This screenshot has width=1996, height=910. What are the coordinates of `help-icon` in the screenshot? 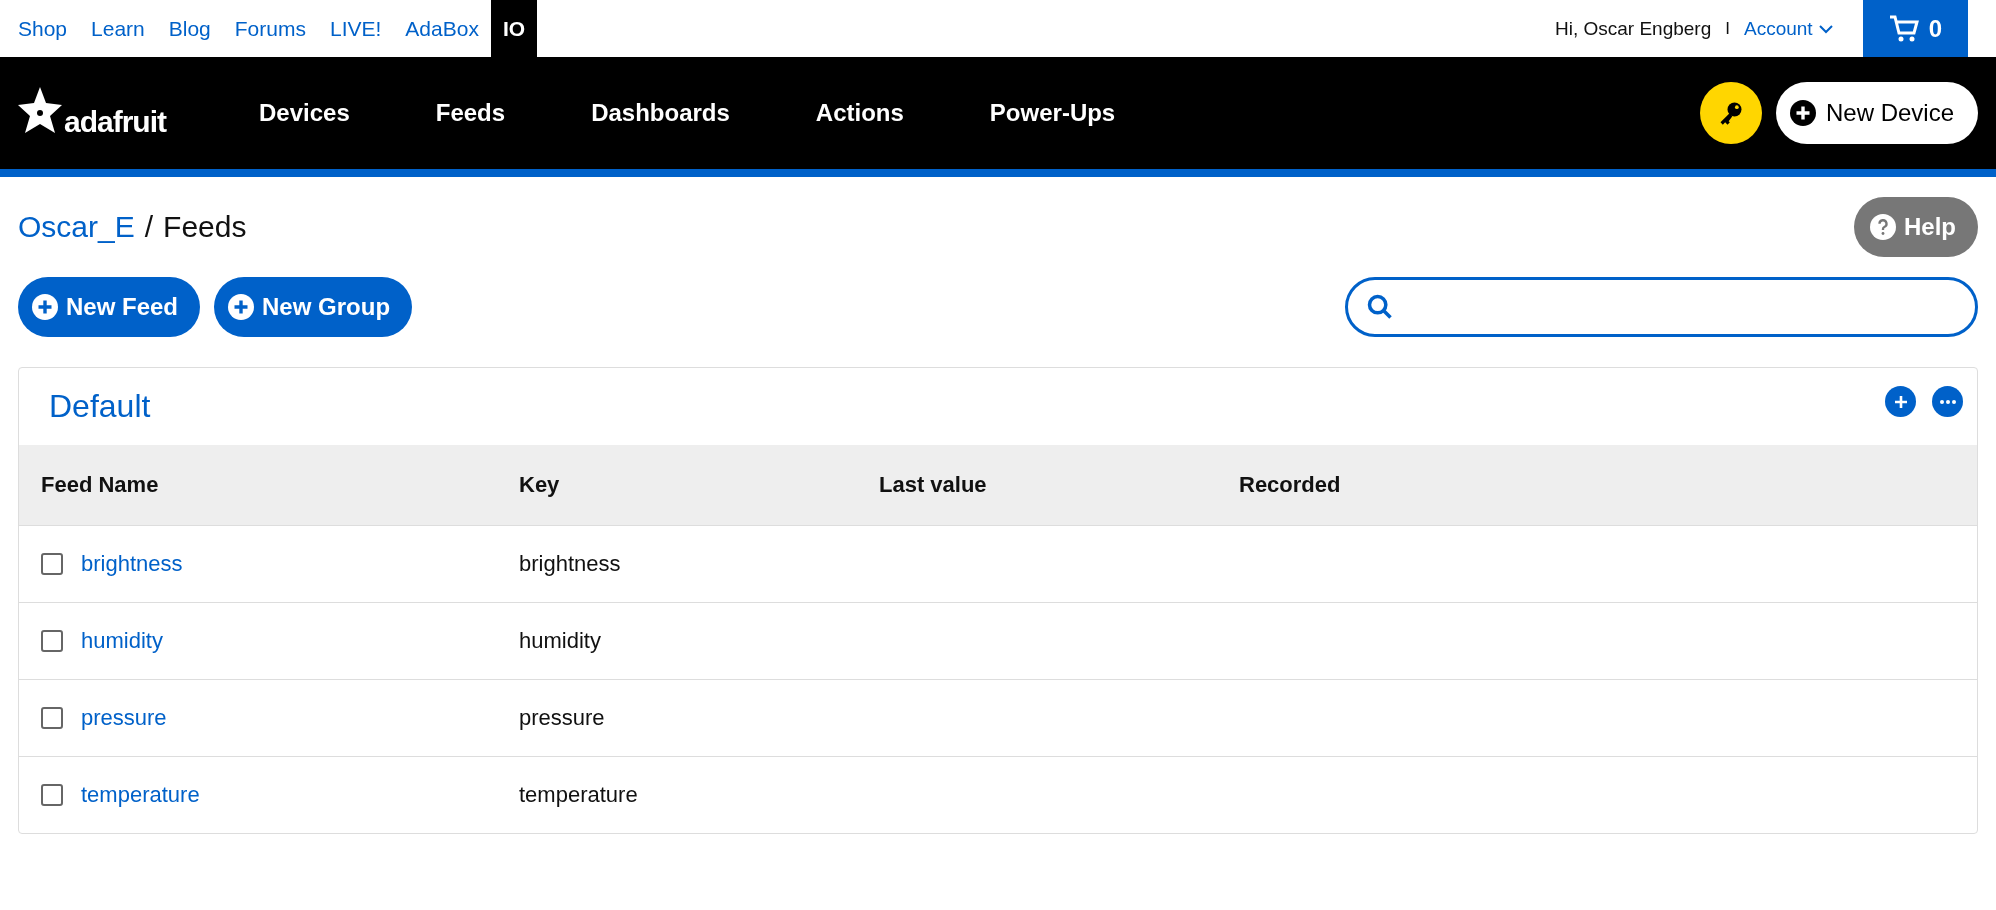 It's located at (1883, 227).